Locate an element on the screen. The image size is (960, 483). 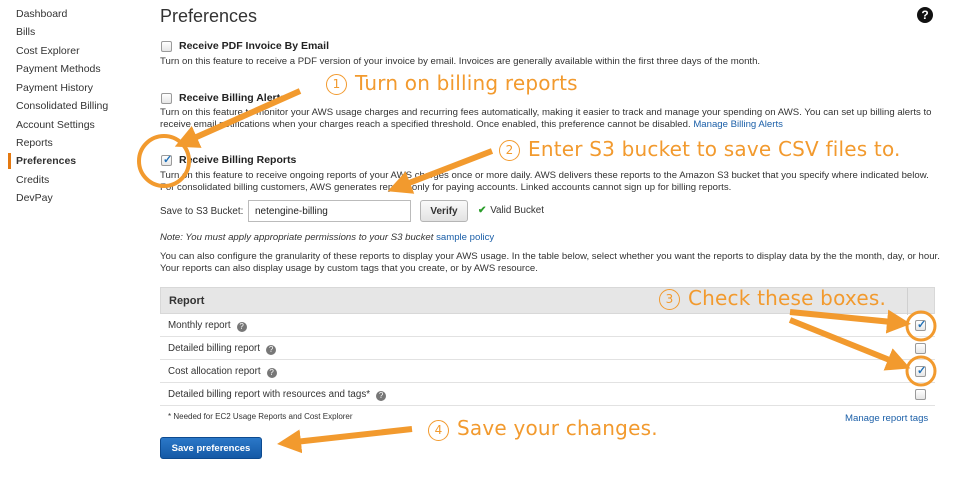
sidebar-item-credits: Credits is located at coordinates (32, 180).